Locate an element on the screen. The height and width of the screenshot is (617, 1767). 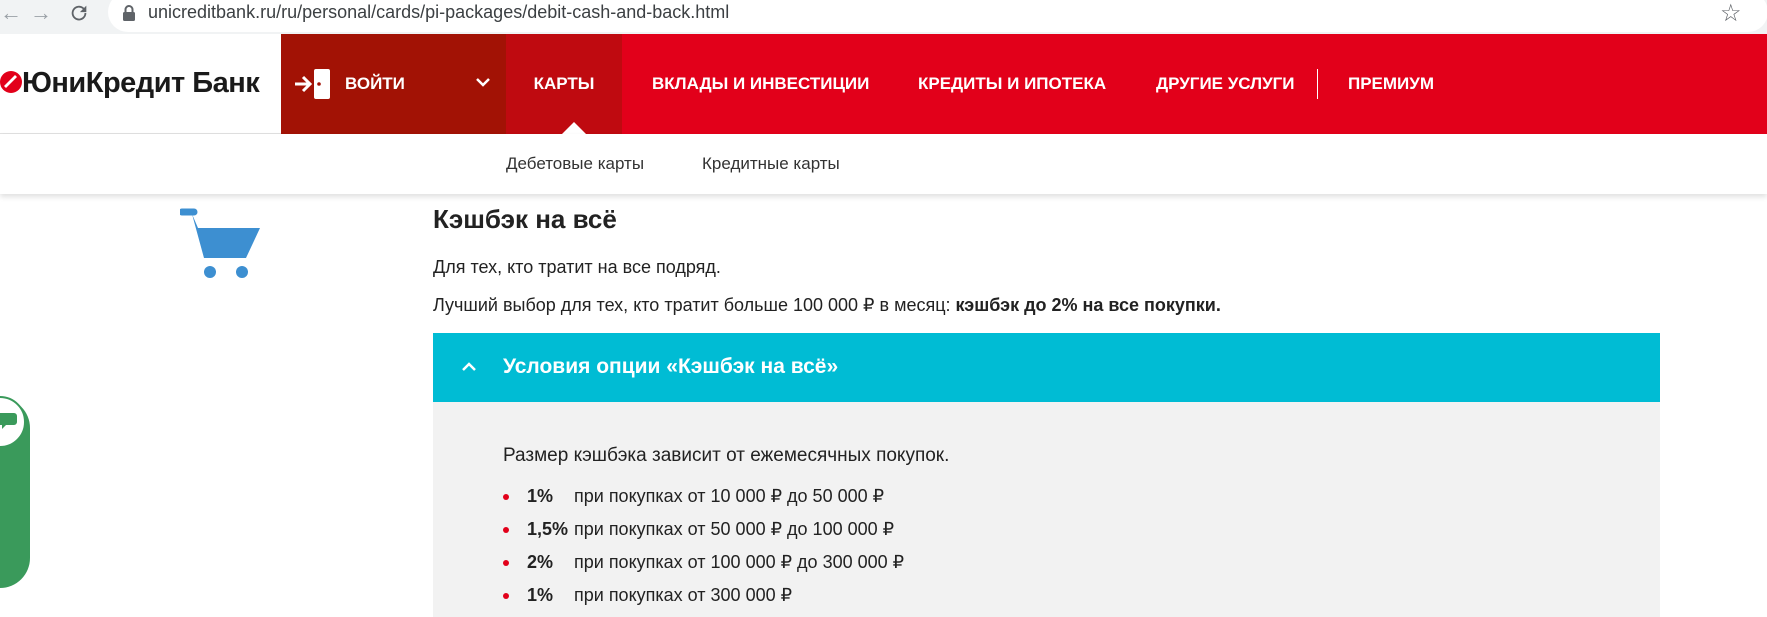
chevron-up-icon is located at coordinates (469, 366).